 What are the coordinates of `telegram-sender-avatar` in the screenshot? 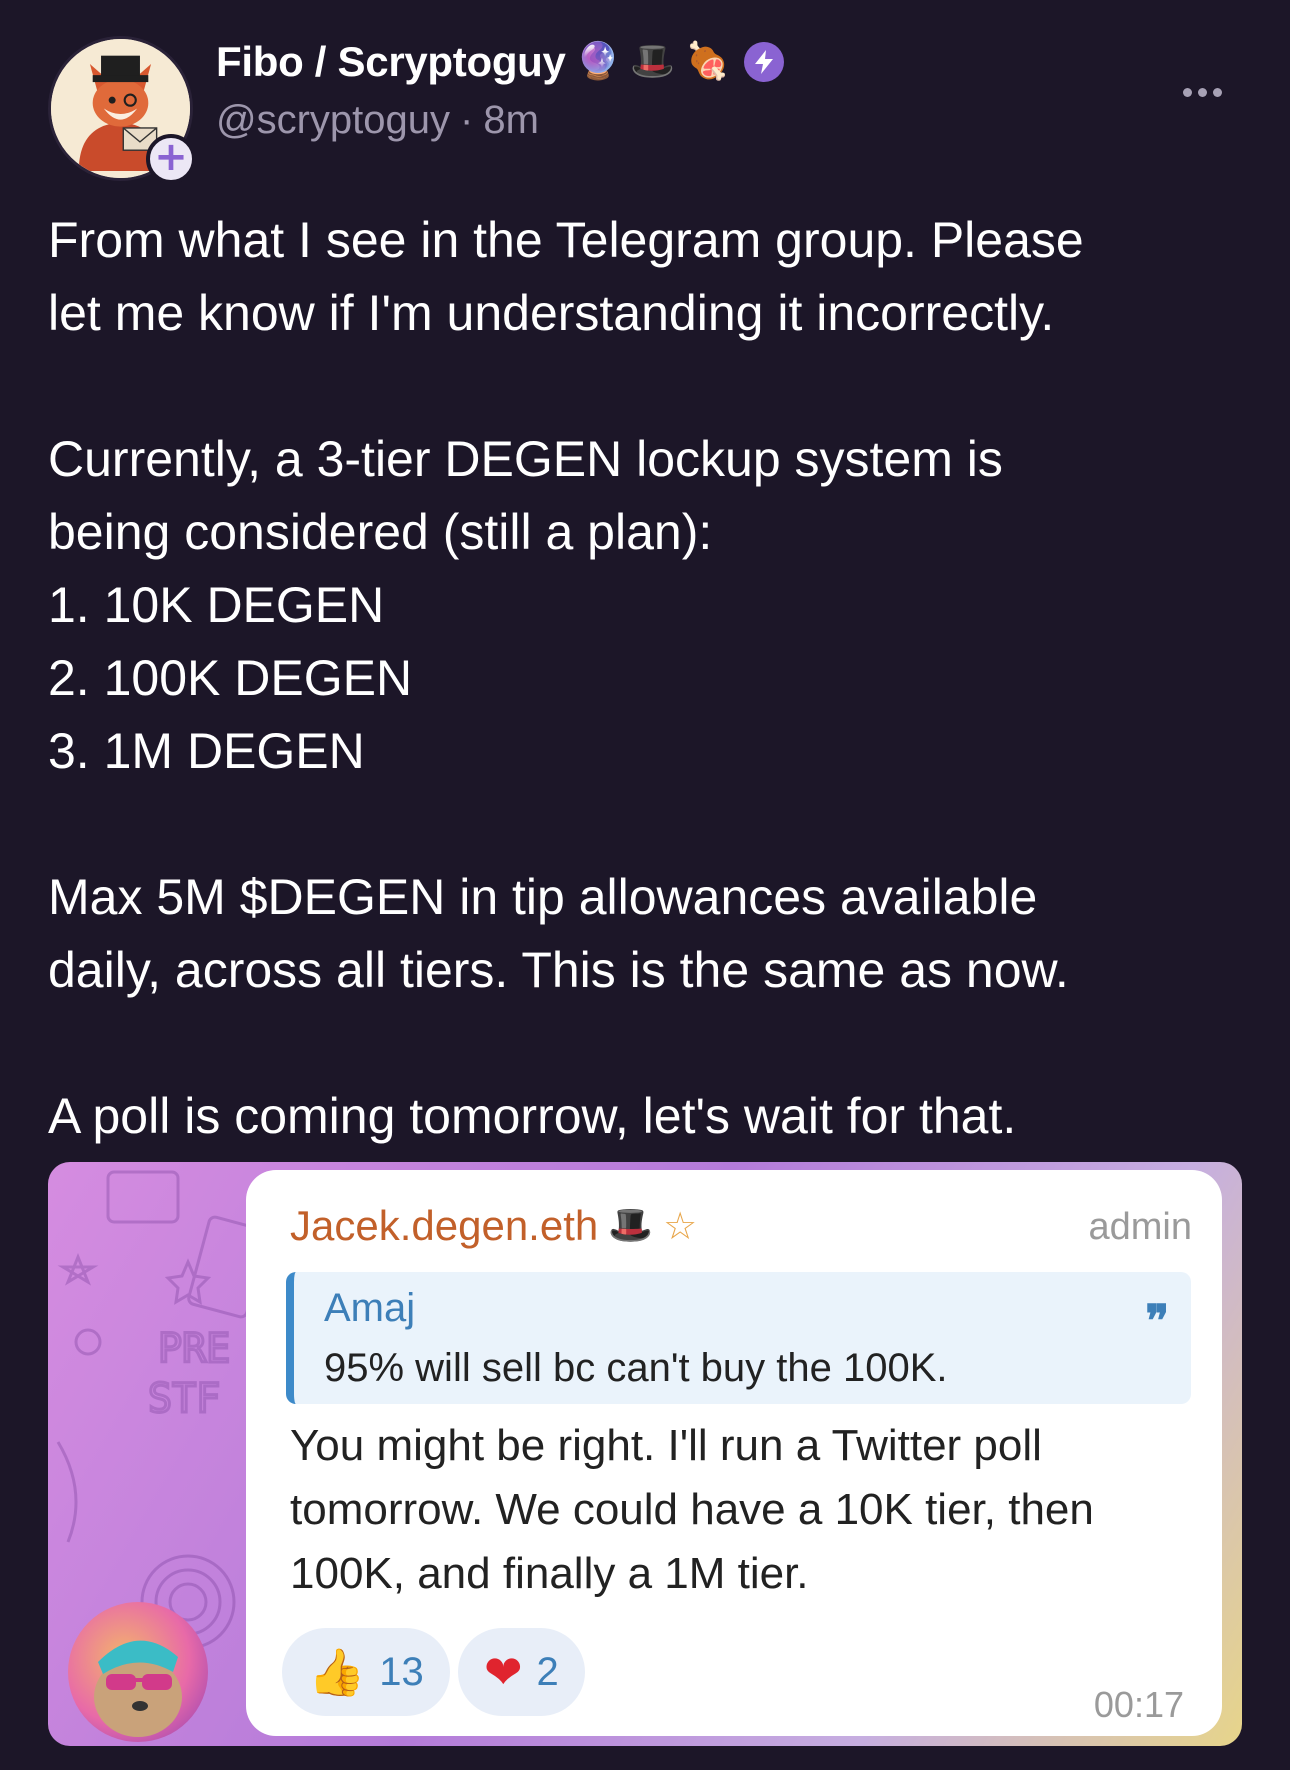 It's located at (138, 1672).